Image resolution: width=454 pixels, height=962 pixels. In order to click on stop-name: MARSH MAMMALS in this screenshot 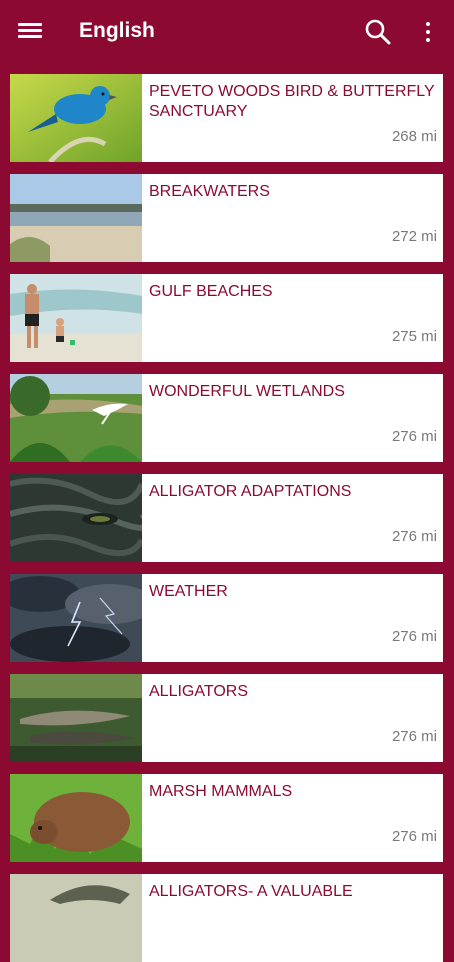, I will do `click(221, 791)`.